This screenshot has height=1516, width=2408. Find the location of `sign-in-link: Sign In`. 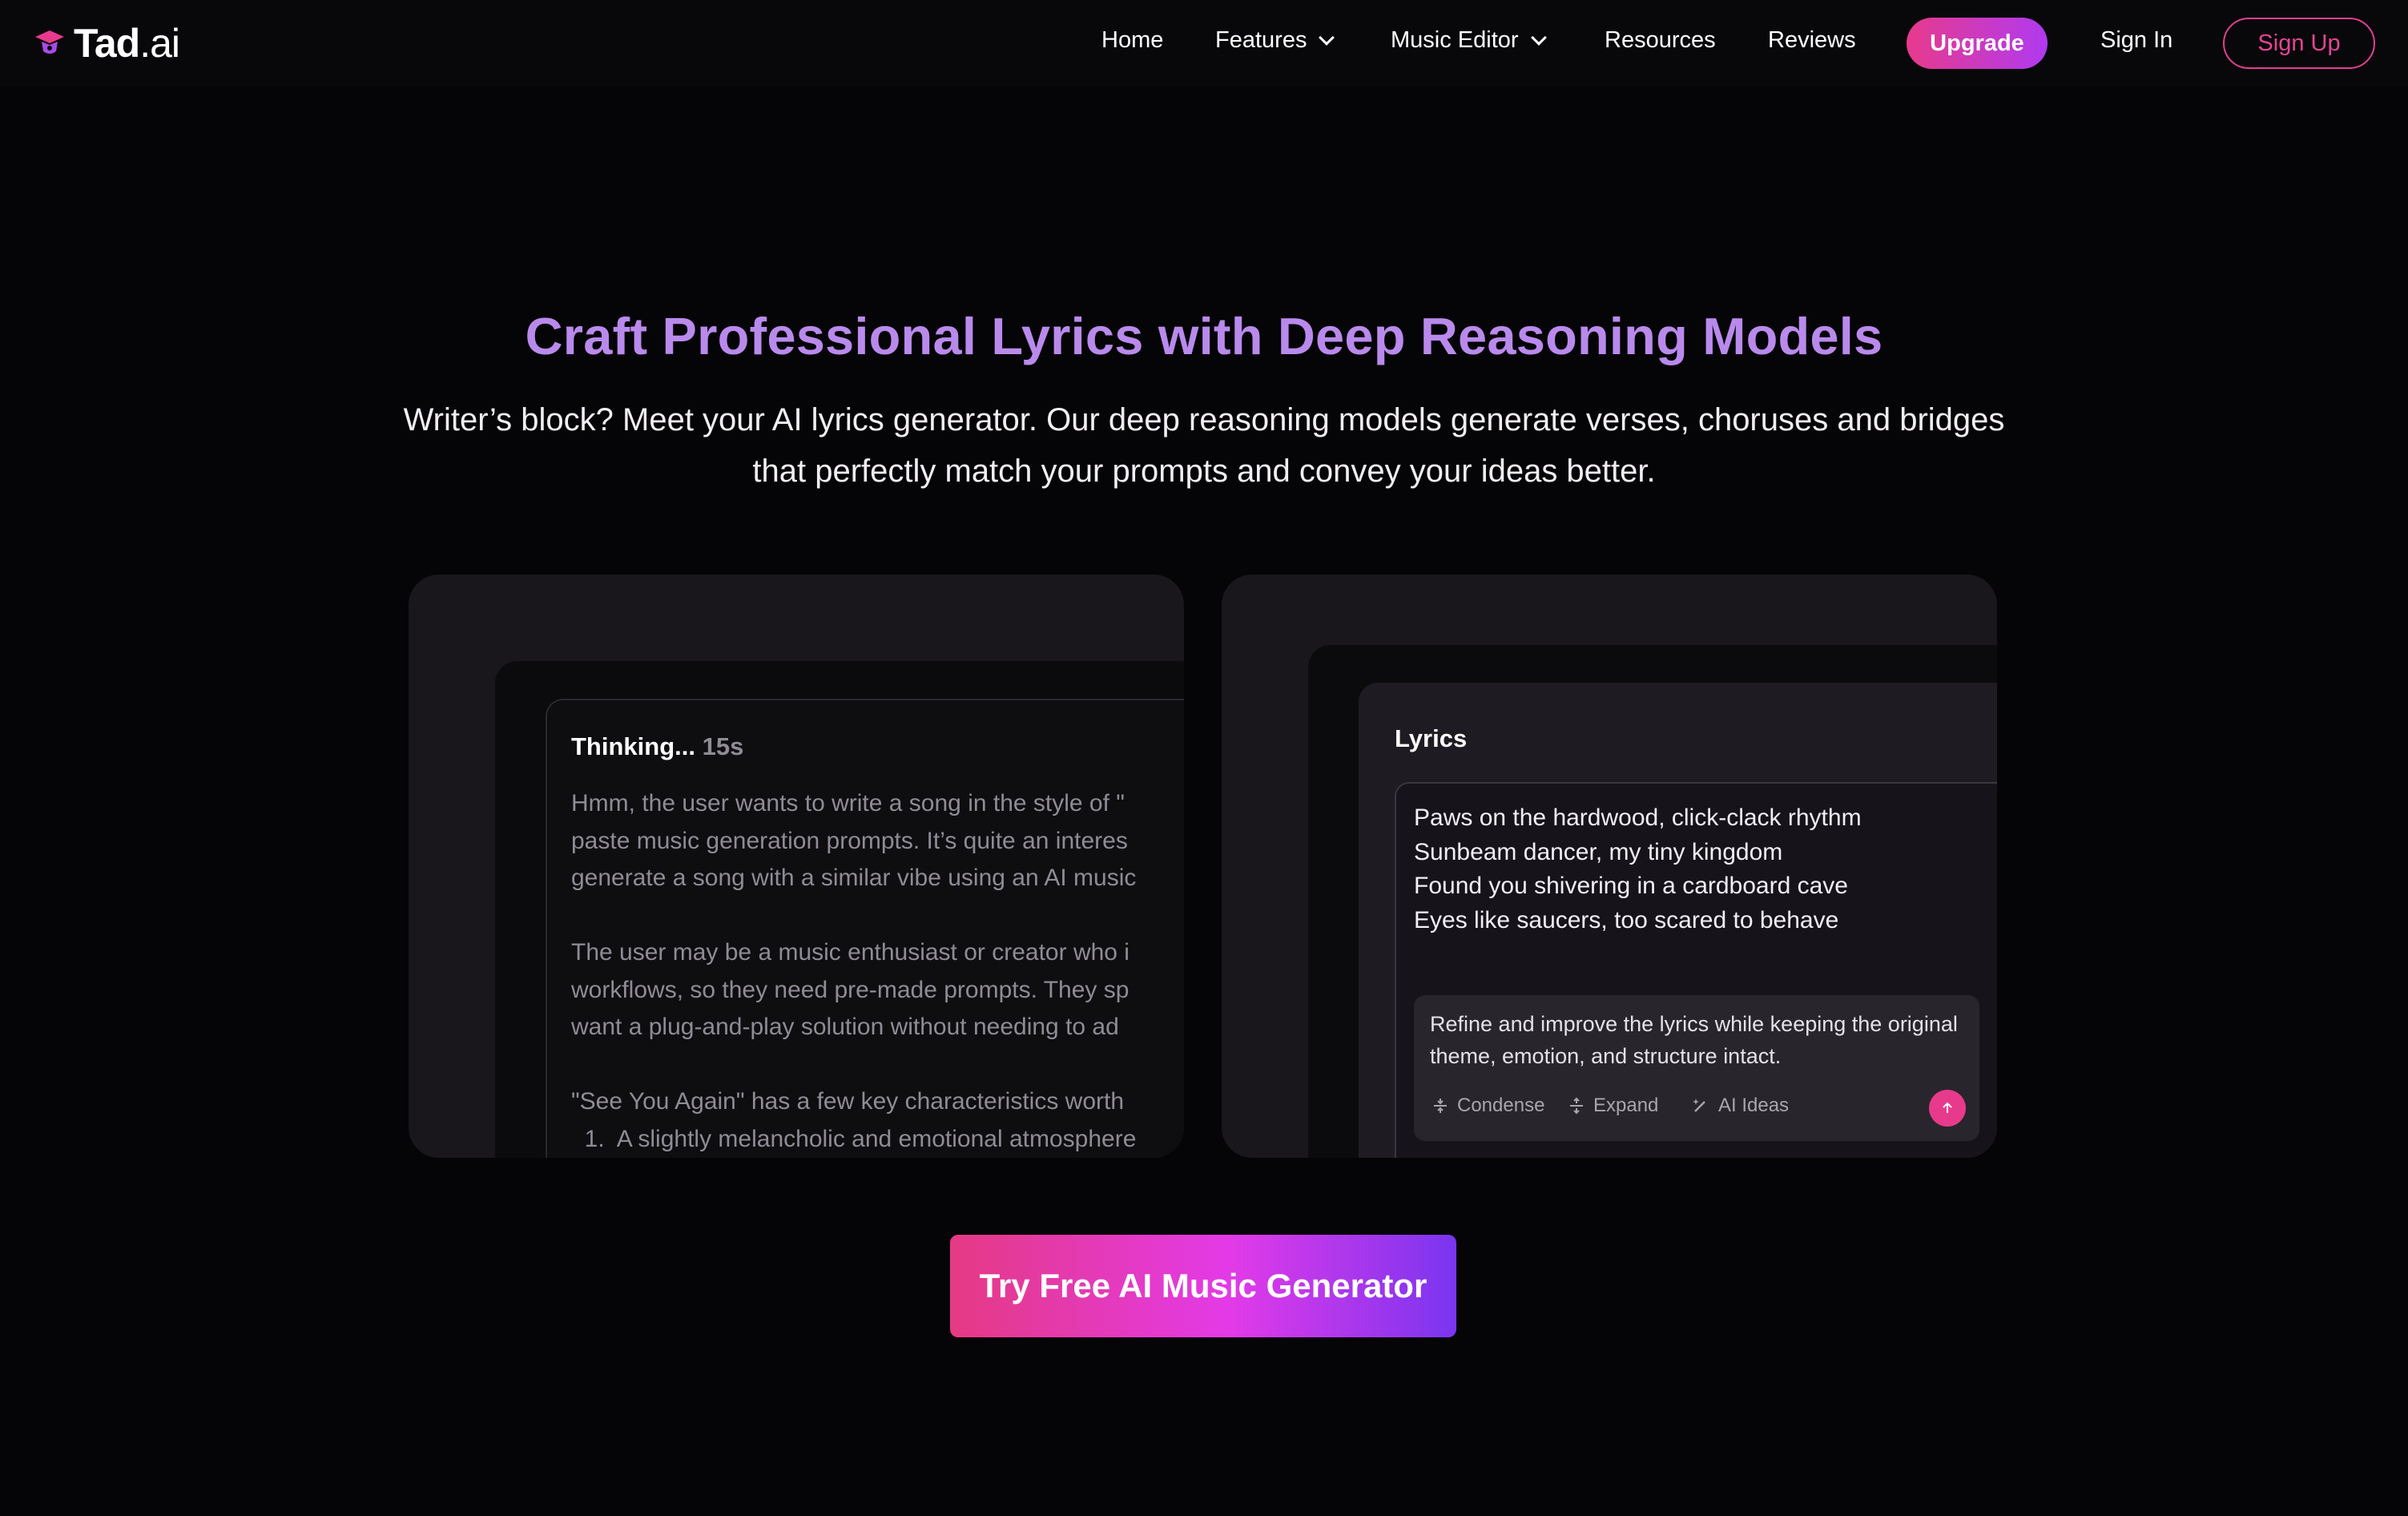

sign-in-link: Sign In is located at coordinates (2136, 40).